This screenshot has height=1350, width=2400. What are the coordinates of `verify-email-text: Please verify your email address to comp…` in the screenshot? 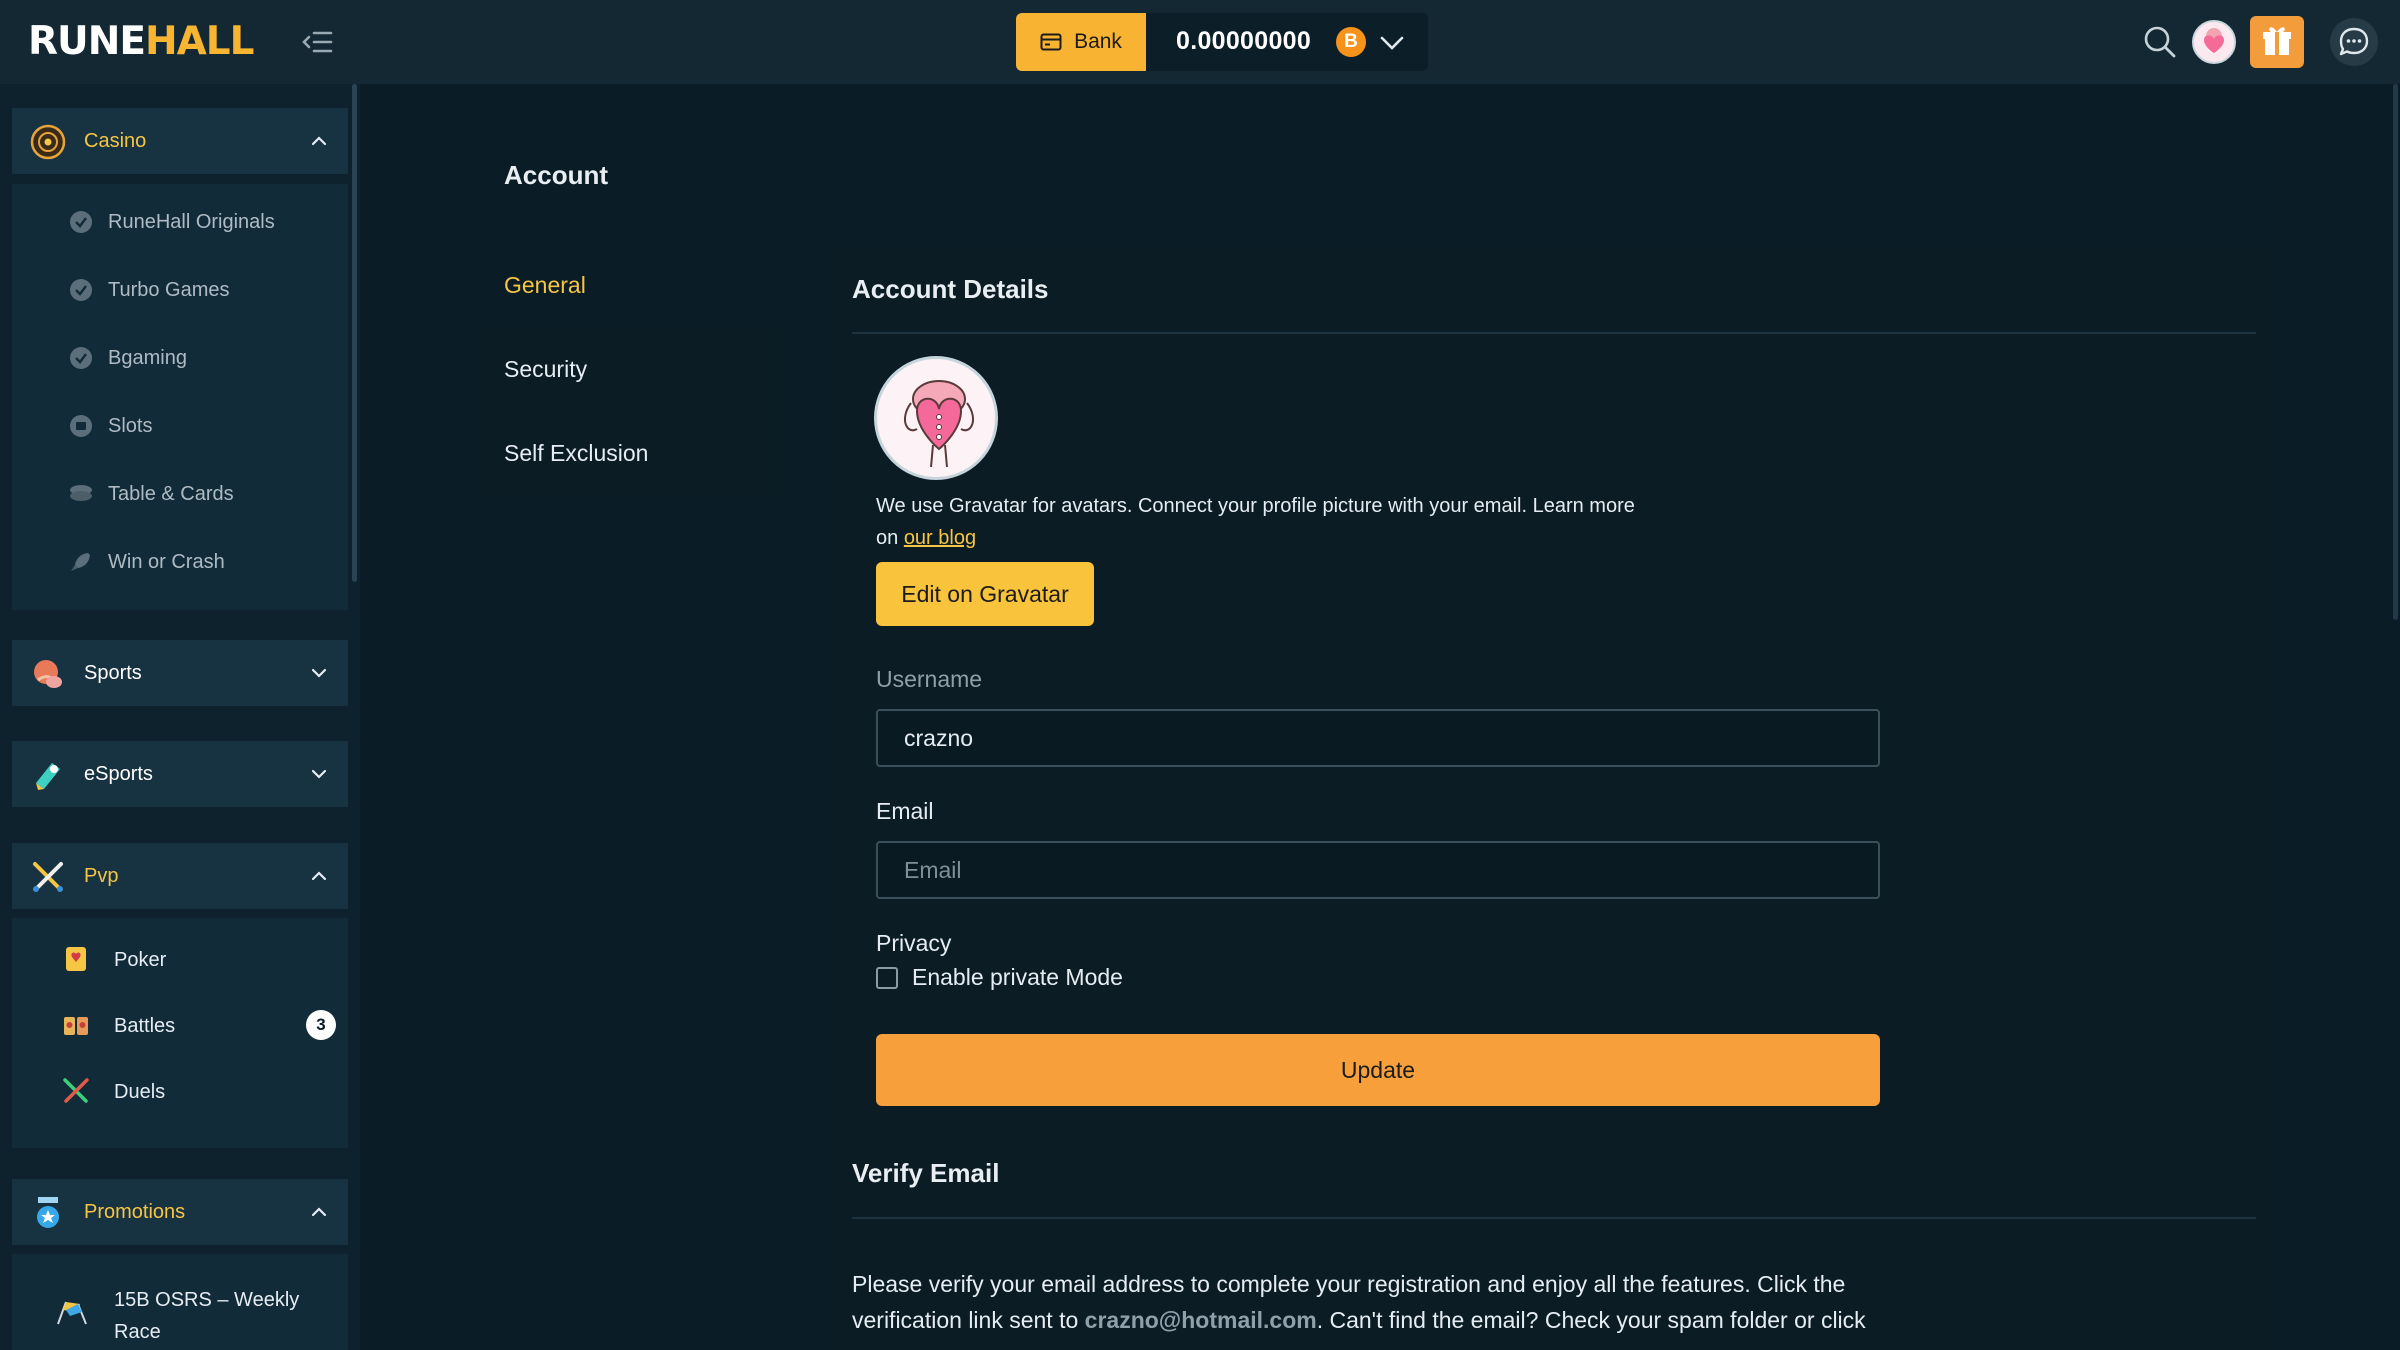 It's located at (1359, 1302).